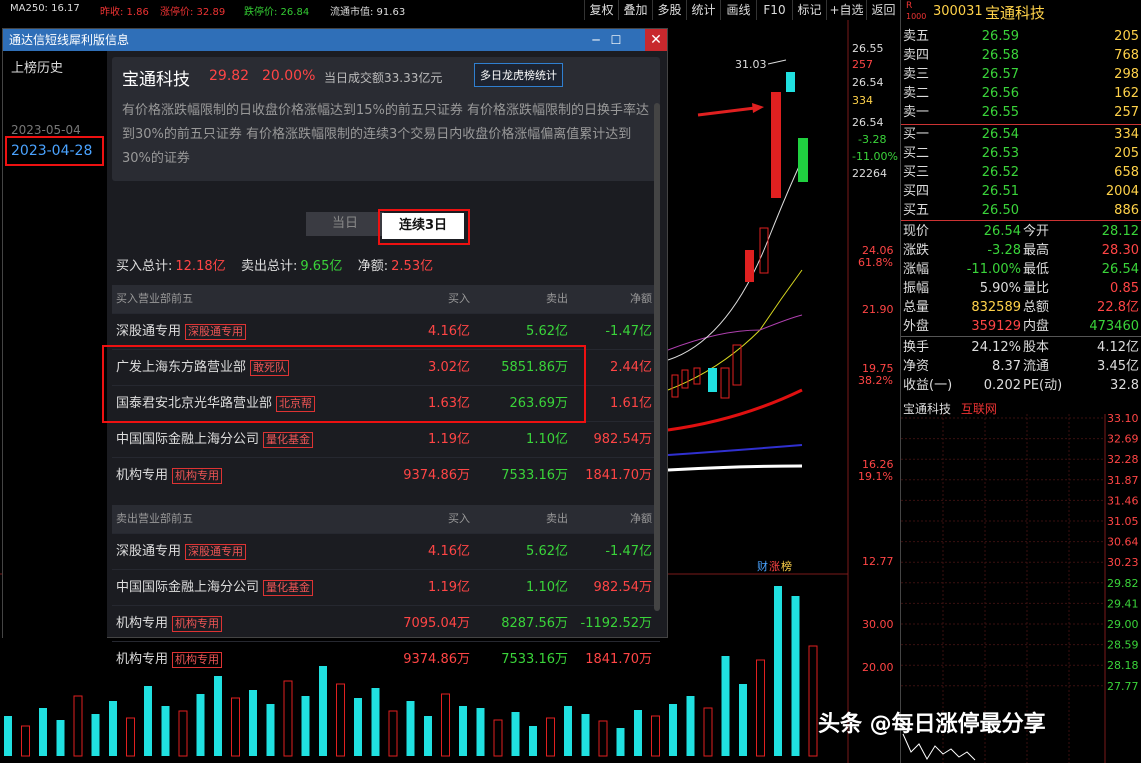 The image size is (1141, 763). What do you see at coordinates (635, 10) in the screenshot?
I see `overlay-button: 叠加` at bounding box center [635, 10].